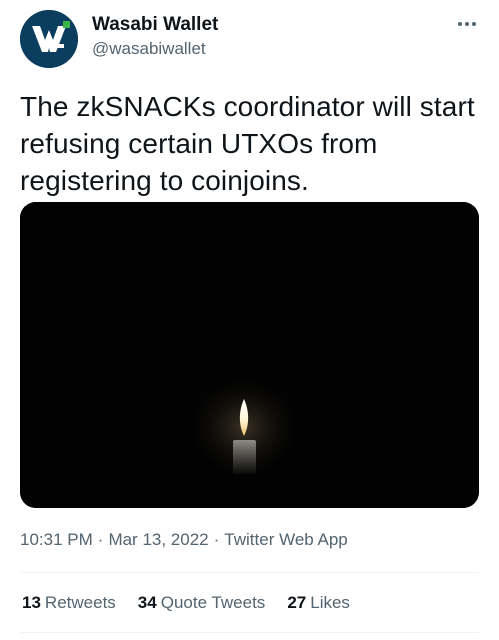 This screenshot has height=640, width=499. What do you see at coordinates (330, 602) in the screenshot?
I see `likes-label: Likes` at bounding box center [330, 602].